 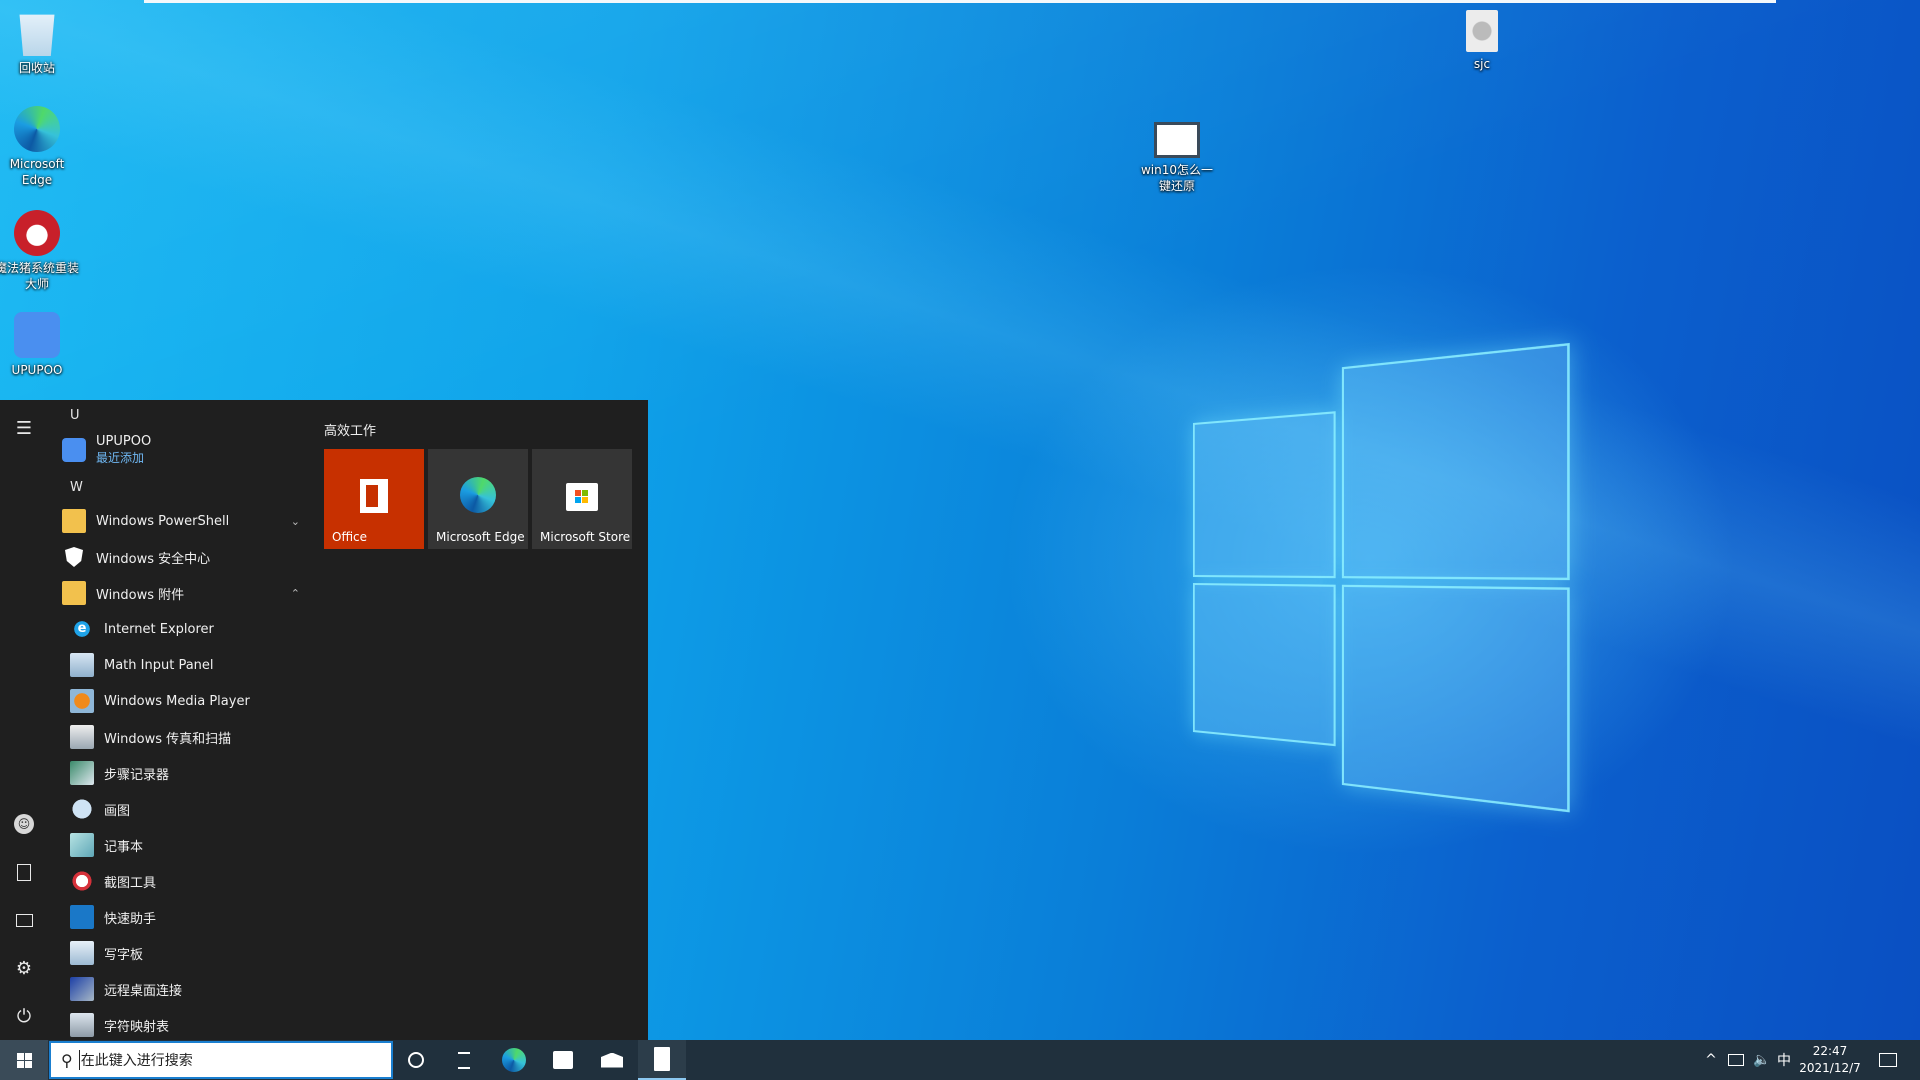 I want to click on app-windows-media-player: Windows Media Player, so click(x=190, y=701).